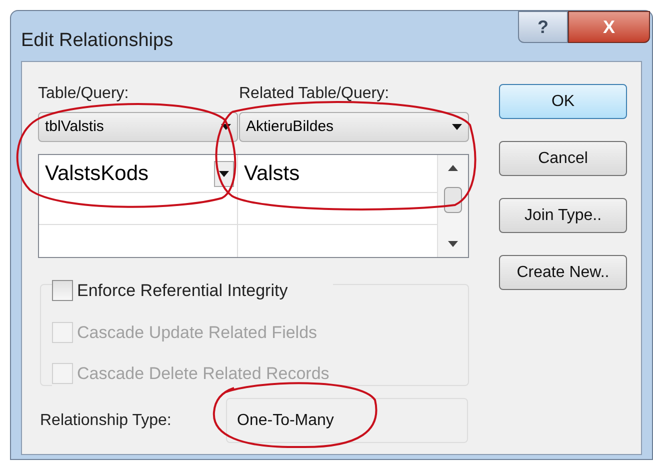  I want to click on scroll-thumb, so click(453, 200).